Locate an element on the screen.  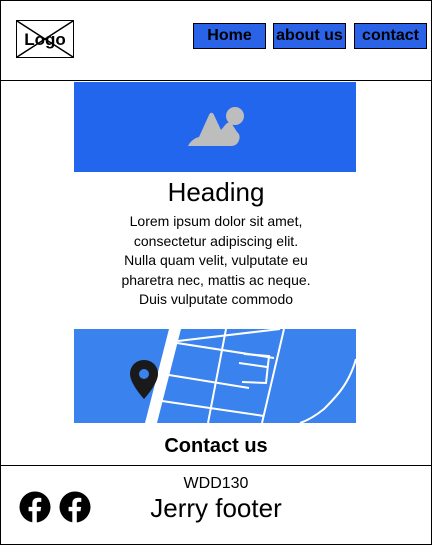
paragraph-line: Duis vulputate commodo is located at coordinates (216, 299).